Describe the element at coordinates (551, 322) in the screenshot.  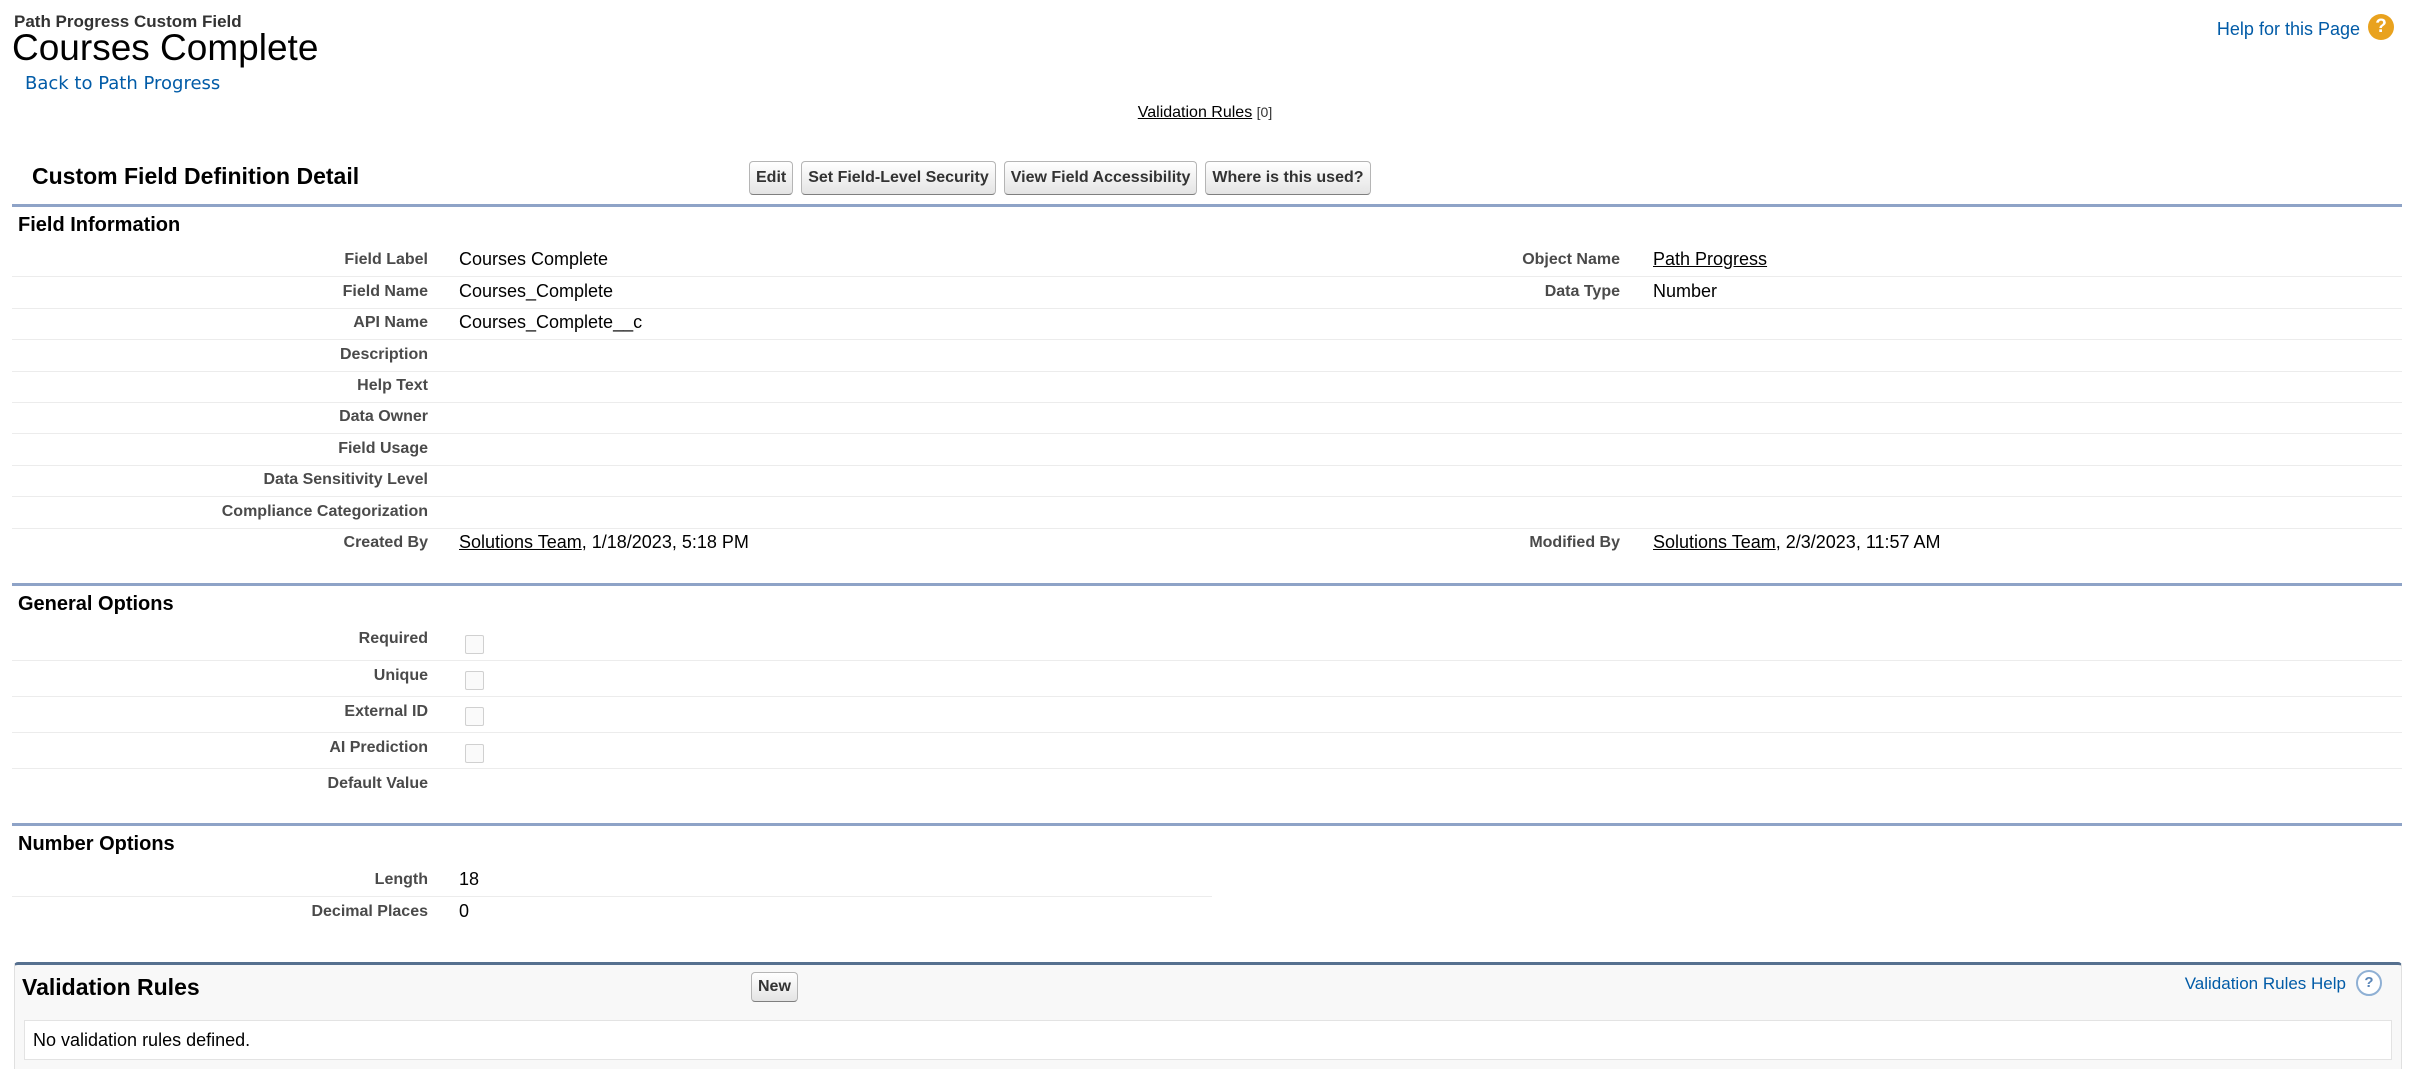
I see `api-name-value: Courses_Complete__c` at that location.